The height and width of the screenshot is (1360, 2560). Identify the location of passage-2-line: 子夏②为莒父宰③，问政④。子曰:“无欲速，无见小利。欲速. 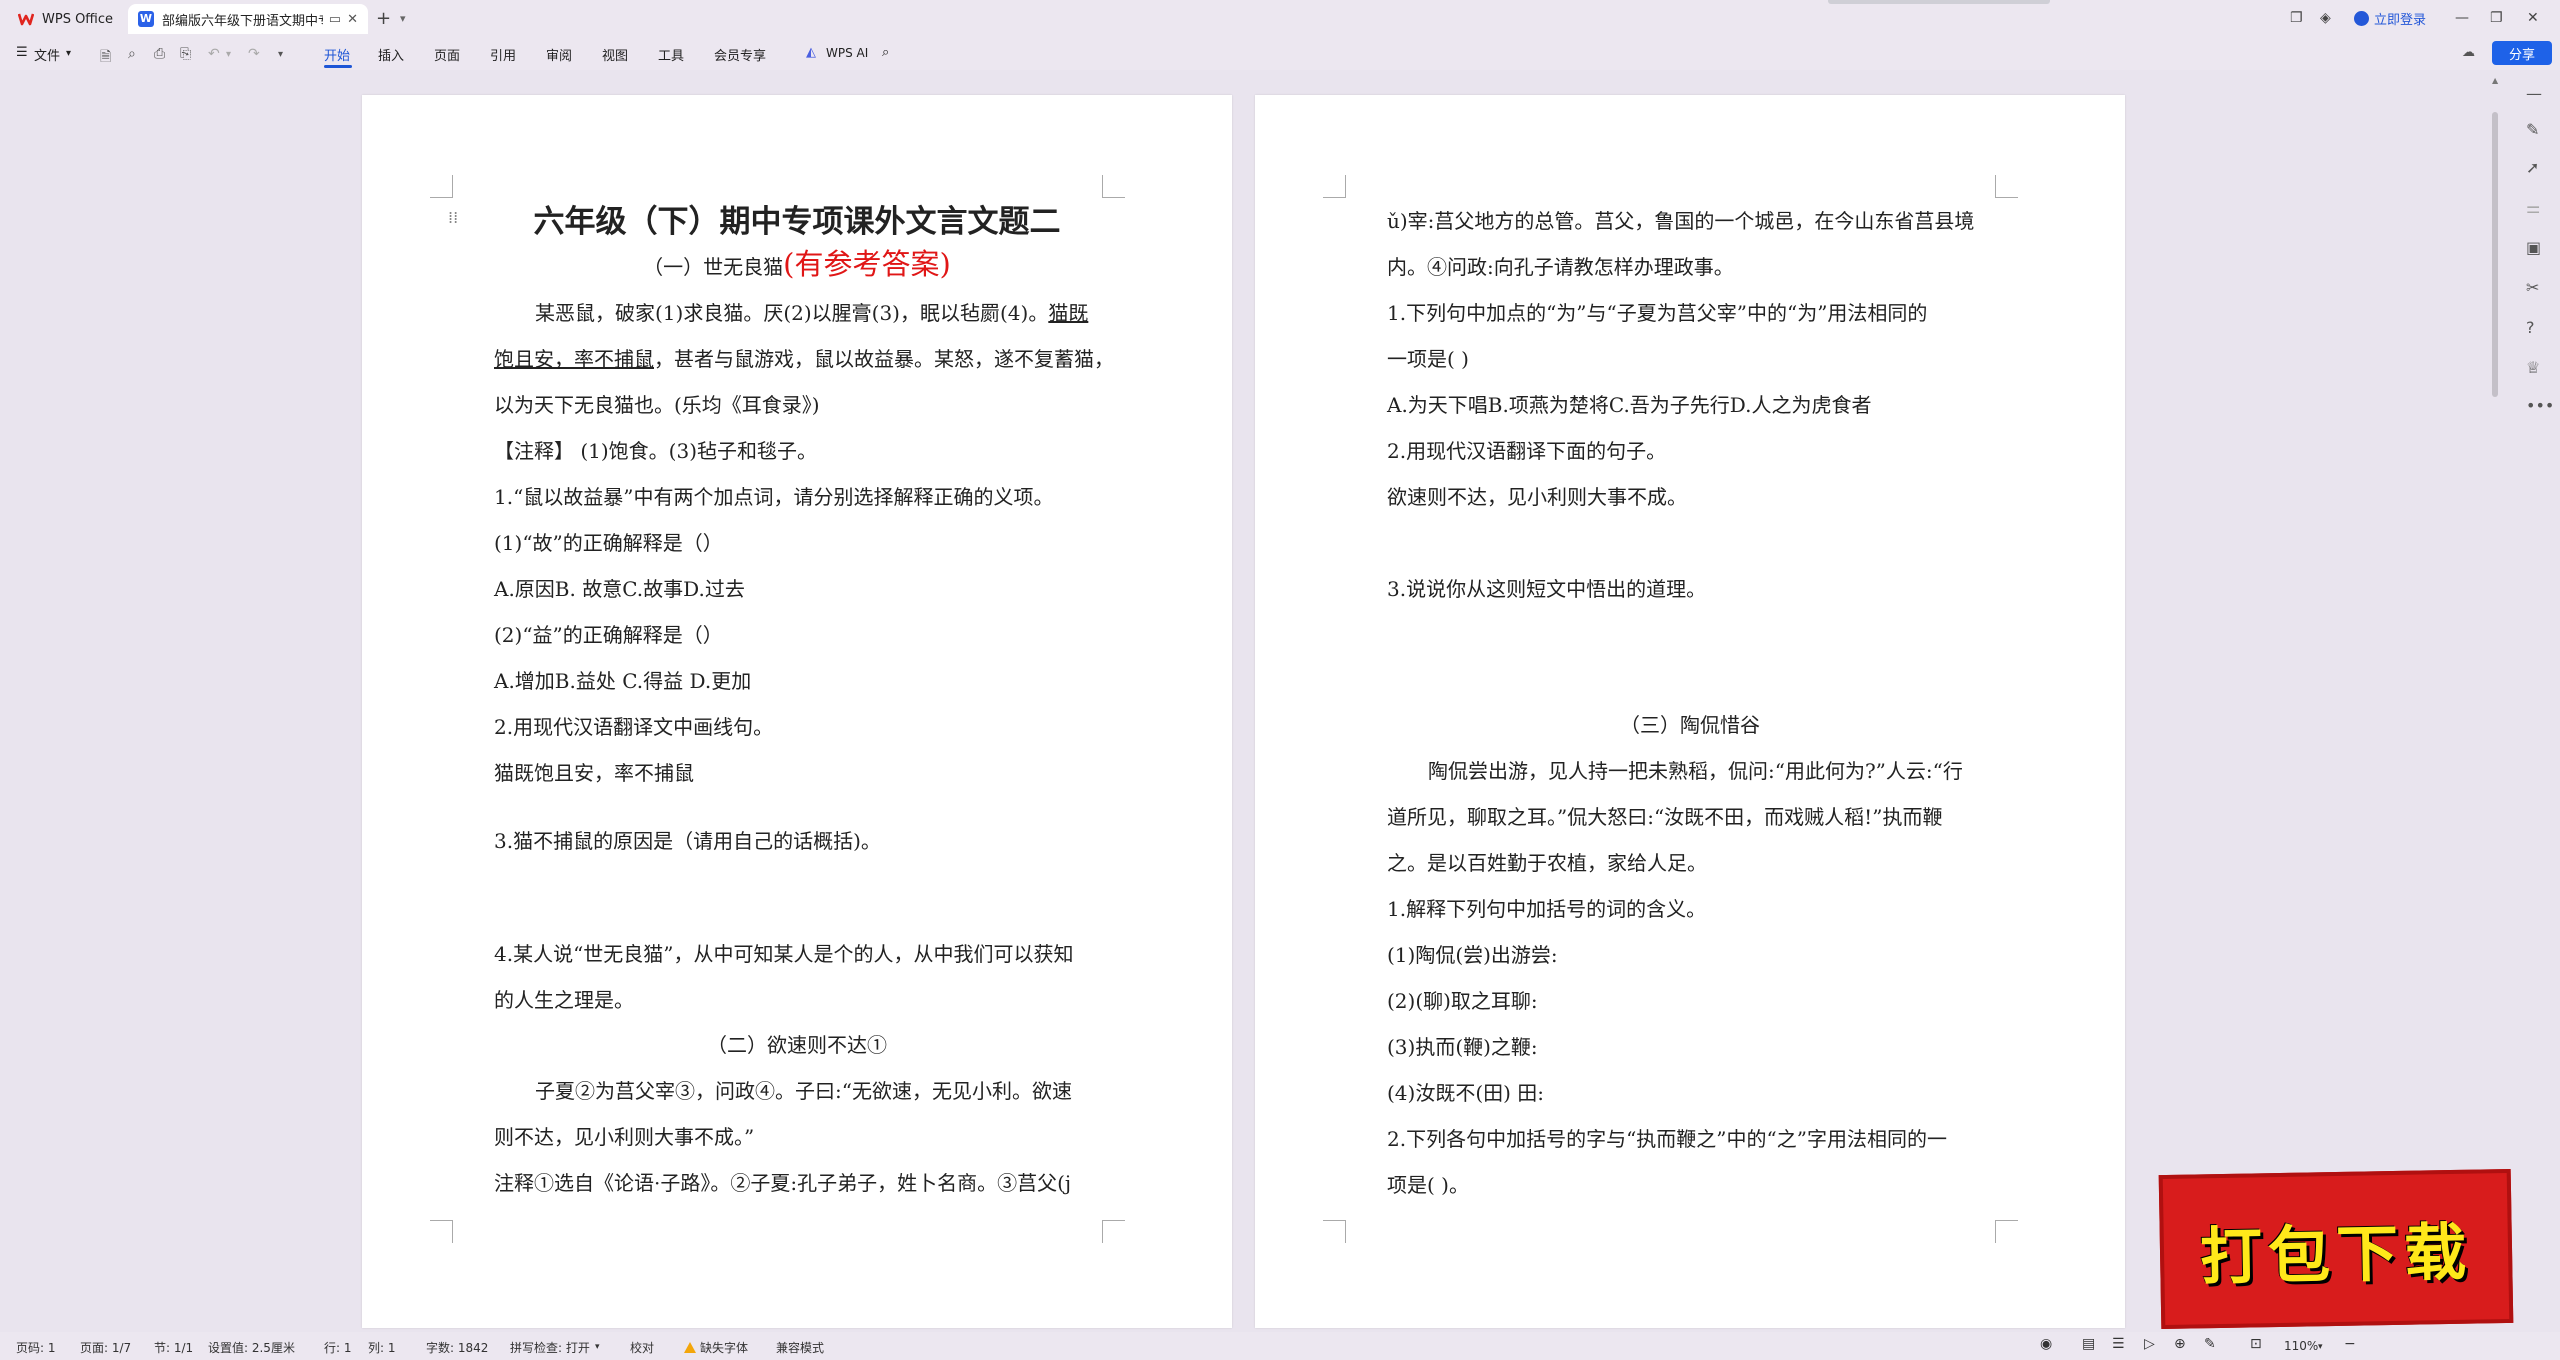
(803, 1091).